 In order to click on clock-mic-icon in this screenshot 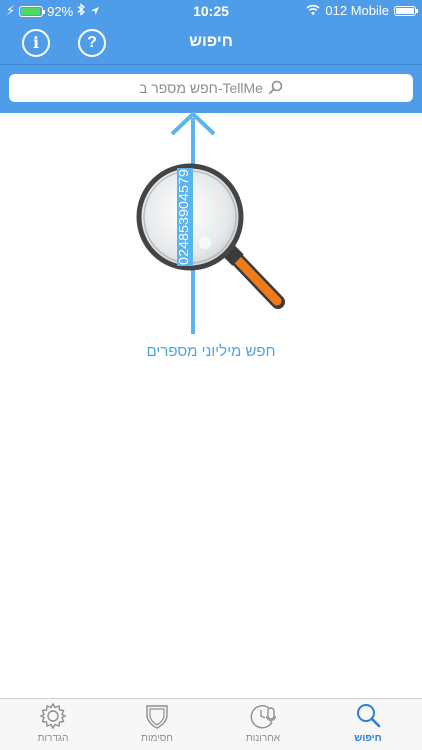, I will do `click(263, 717)`.